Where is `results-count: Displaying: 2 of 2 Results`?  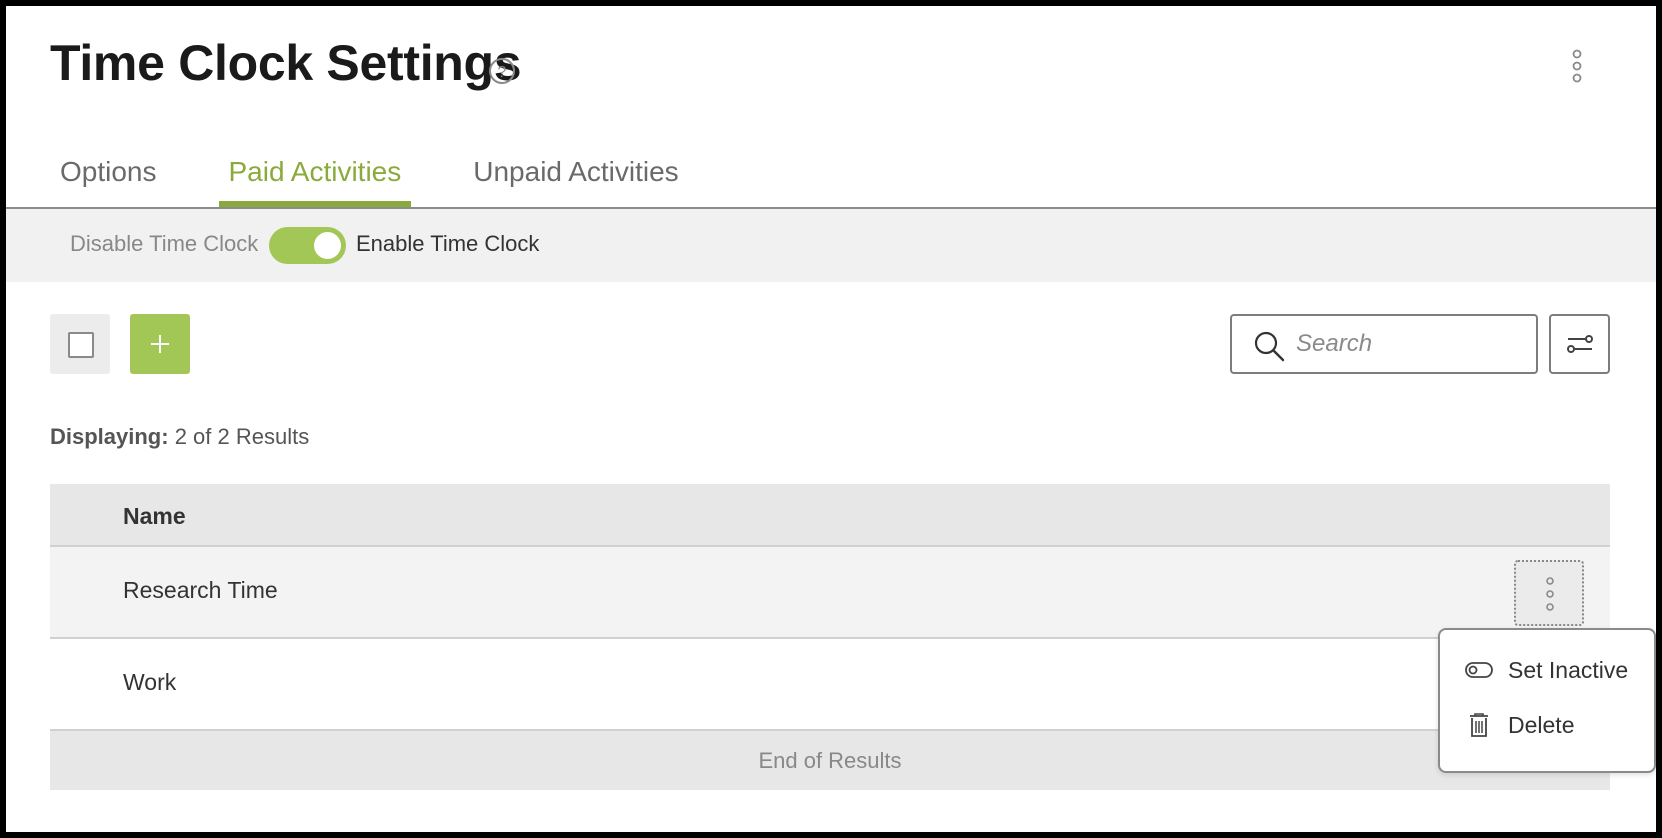 results-count: Displaying: 2 of 2 Results is located at coordinates (179, 437).